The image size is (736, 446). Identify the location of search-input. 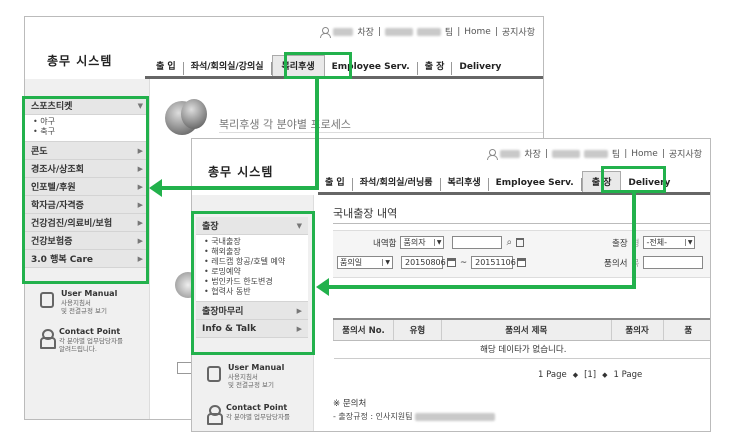
(477, 242).